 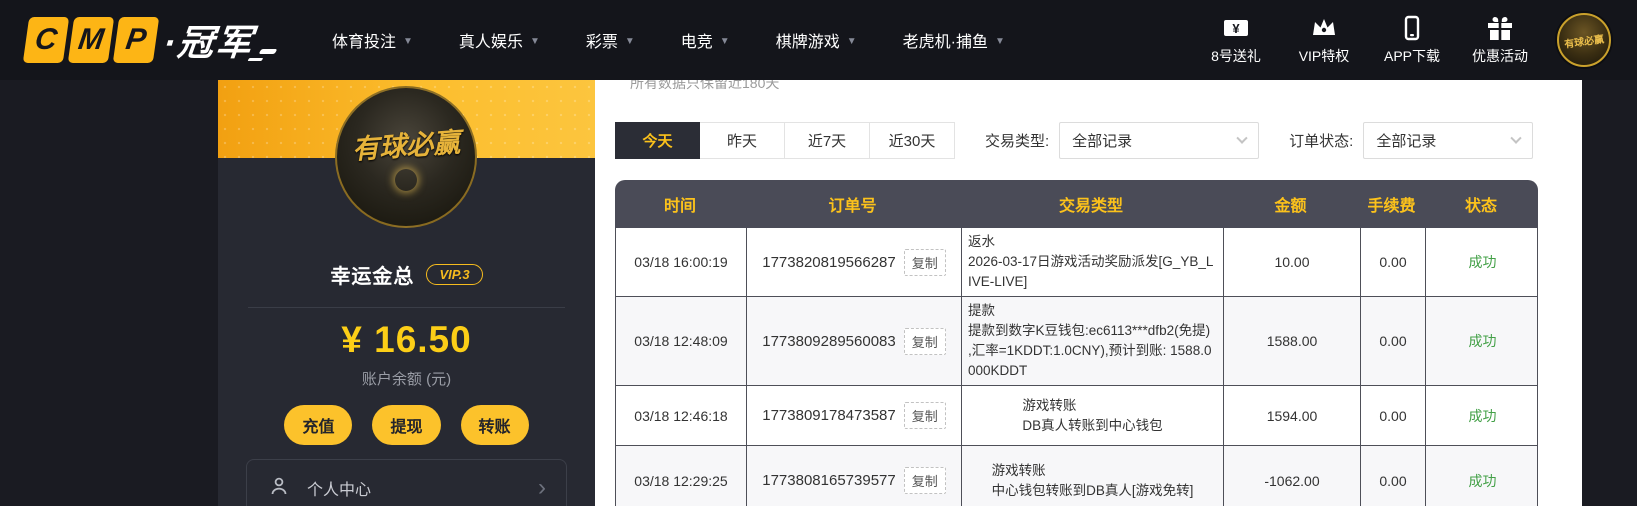 What do you see at coordinates (364, 42) in the screenshot?
I see `nav-label: 体育投注` at bounding box center [364, 42].